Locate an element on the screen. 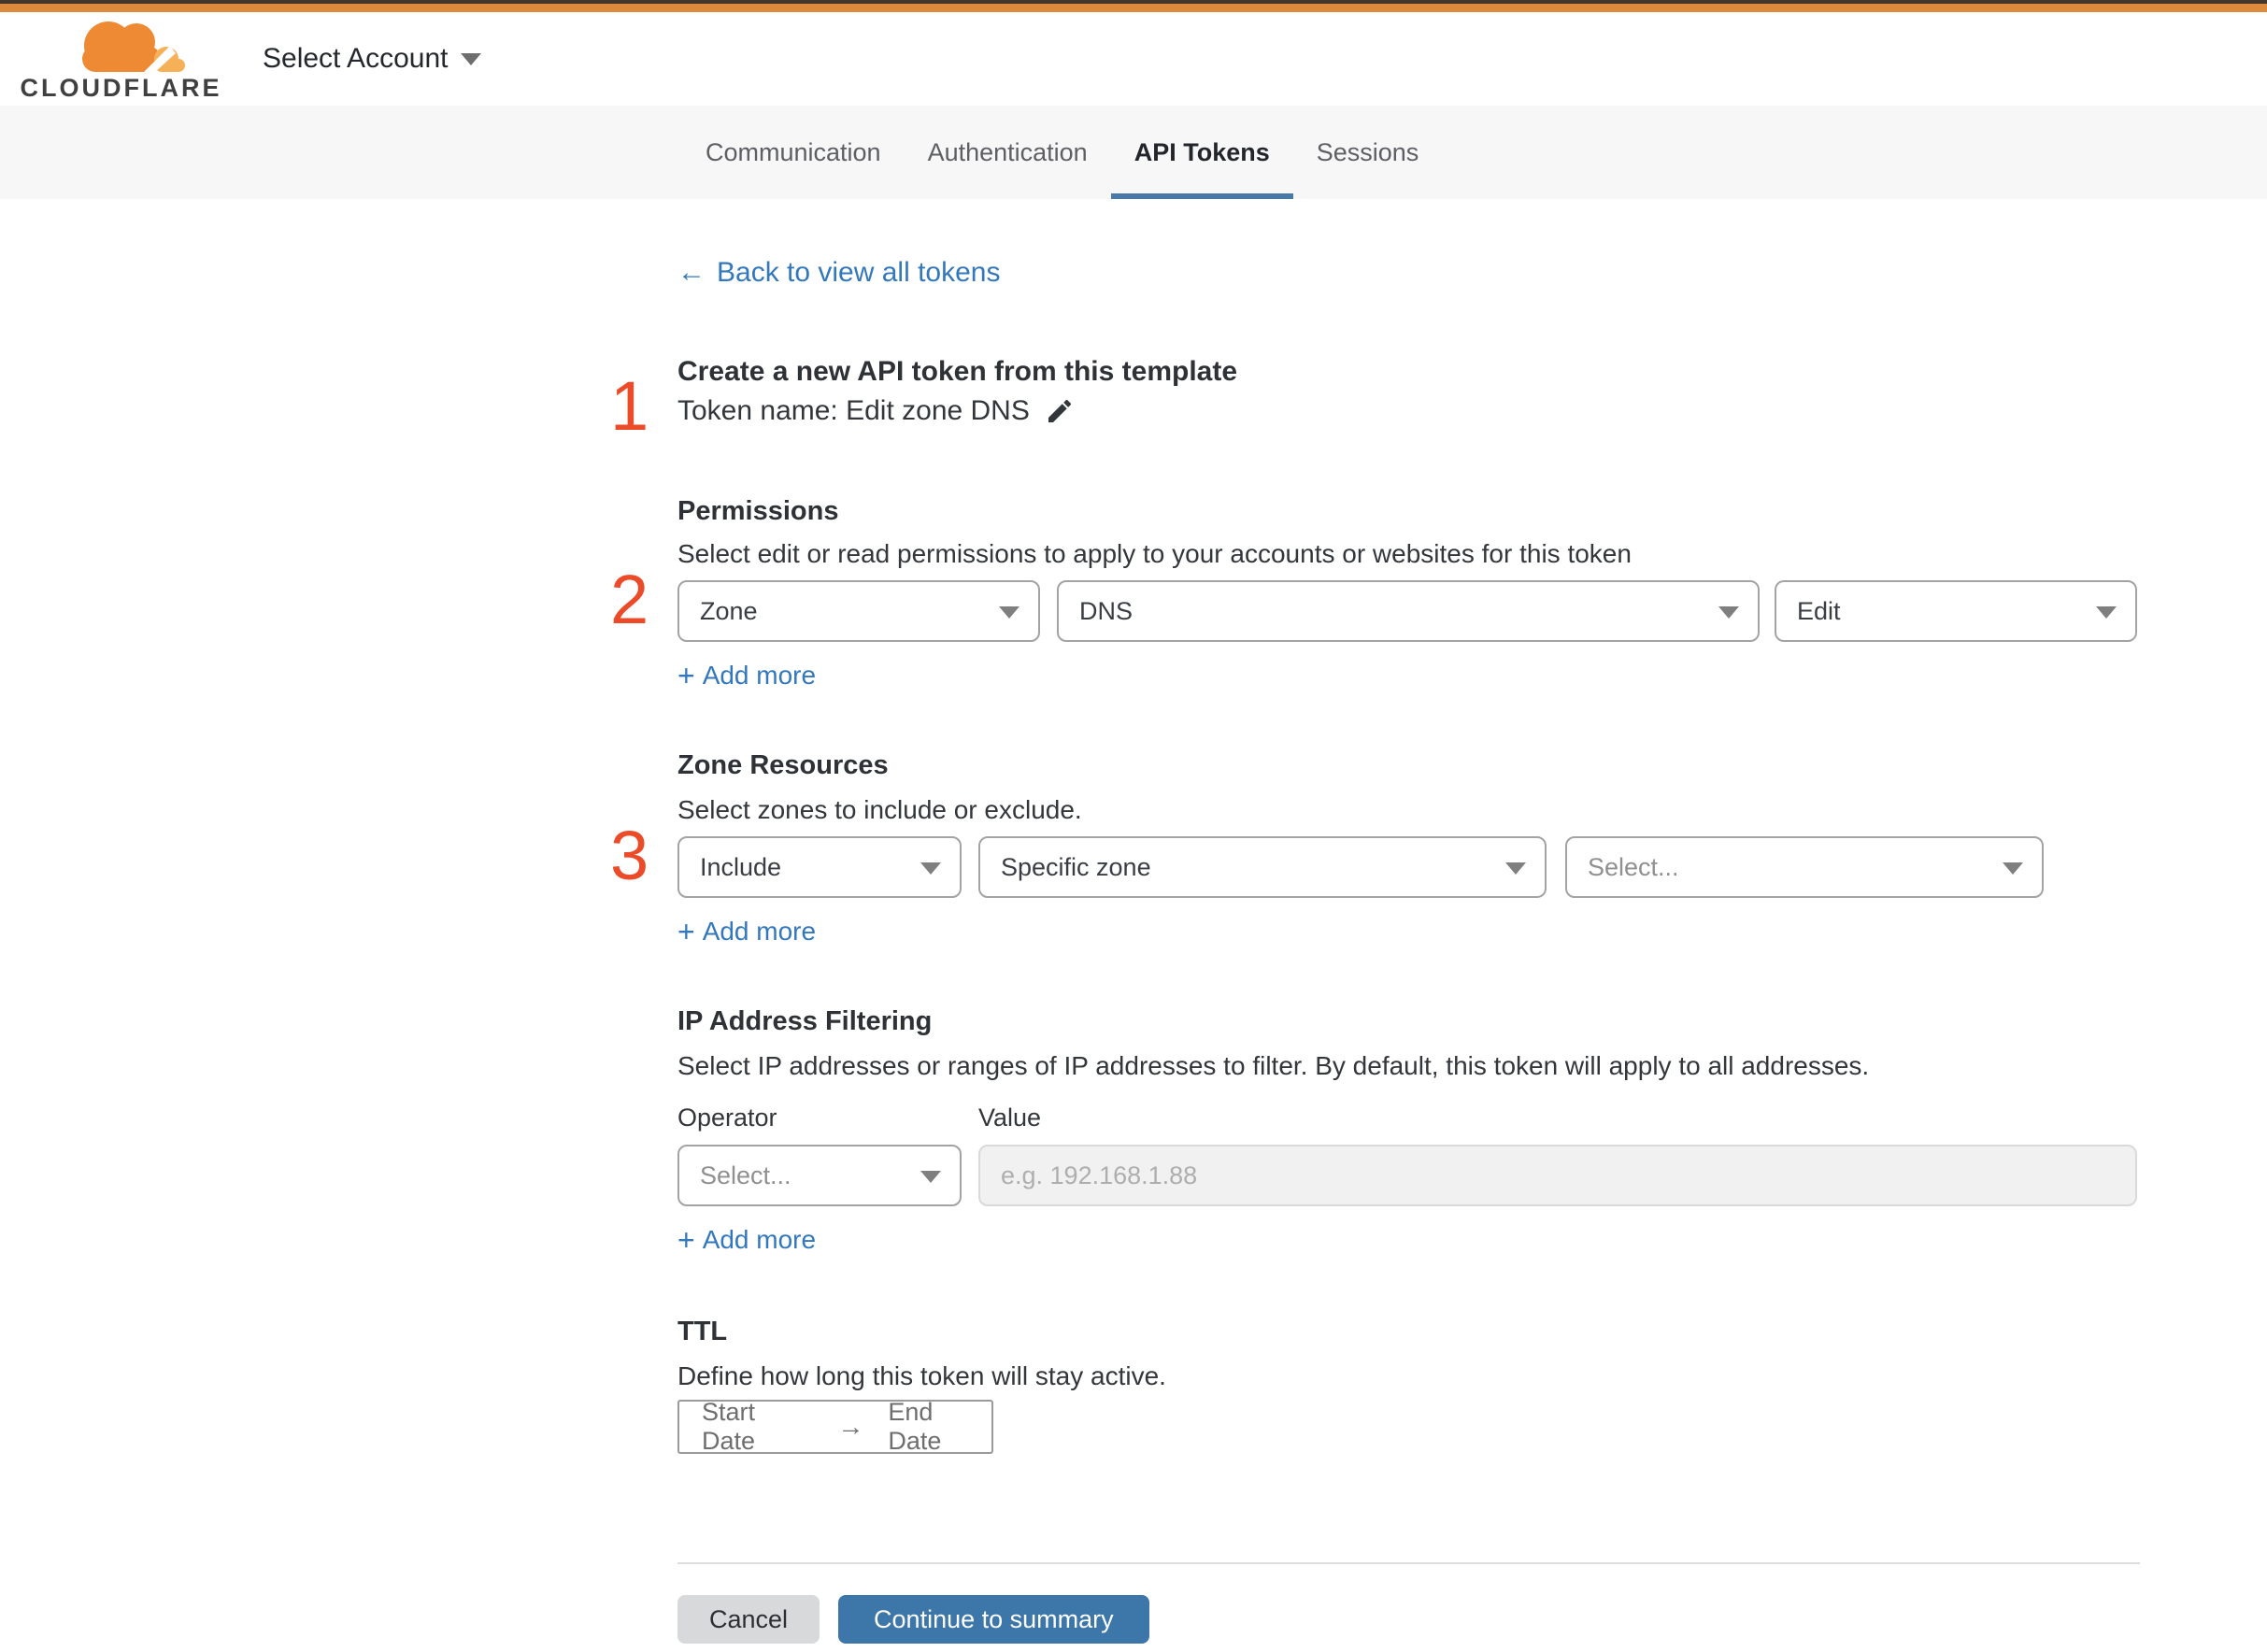  header: CLOUDFLARE Select Account is located at coordinates (1133, 59).